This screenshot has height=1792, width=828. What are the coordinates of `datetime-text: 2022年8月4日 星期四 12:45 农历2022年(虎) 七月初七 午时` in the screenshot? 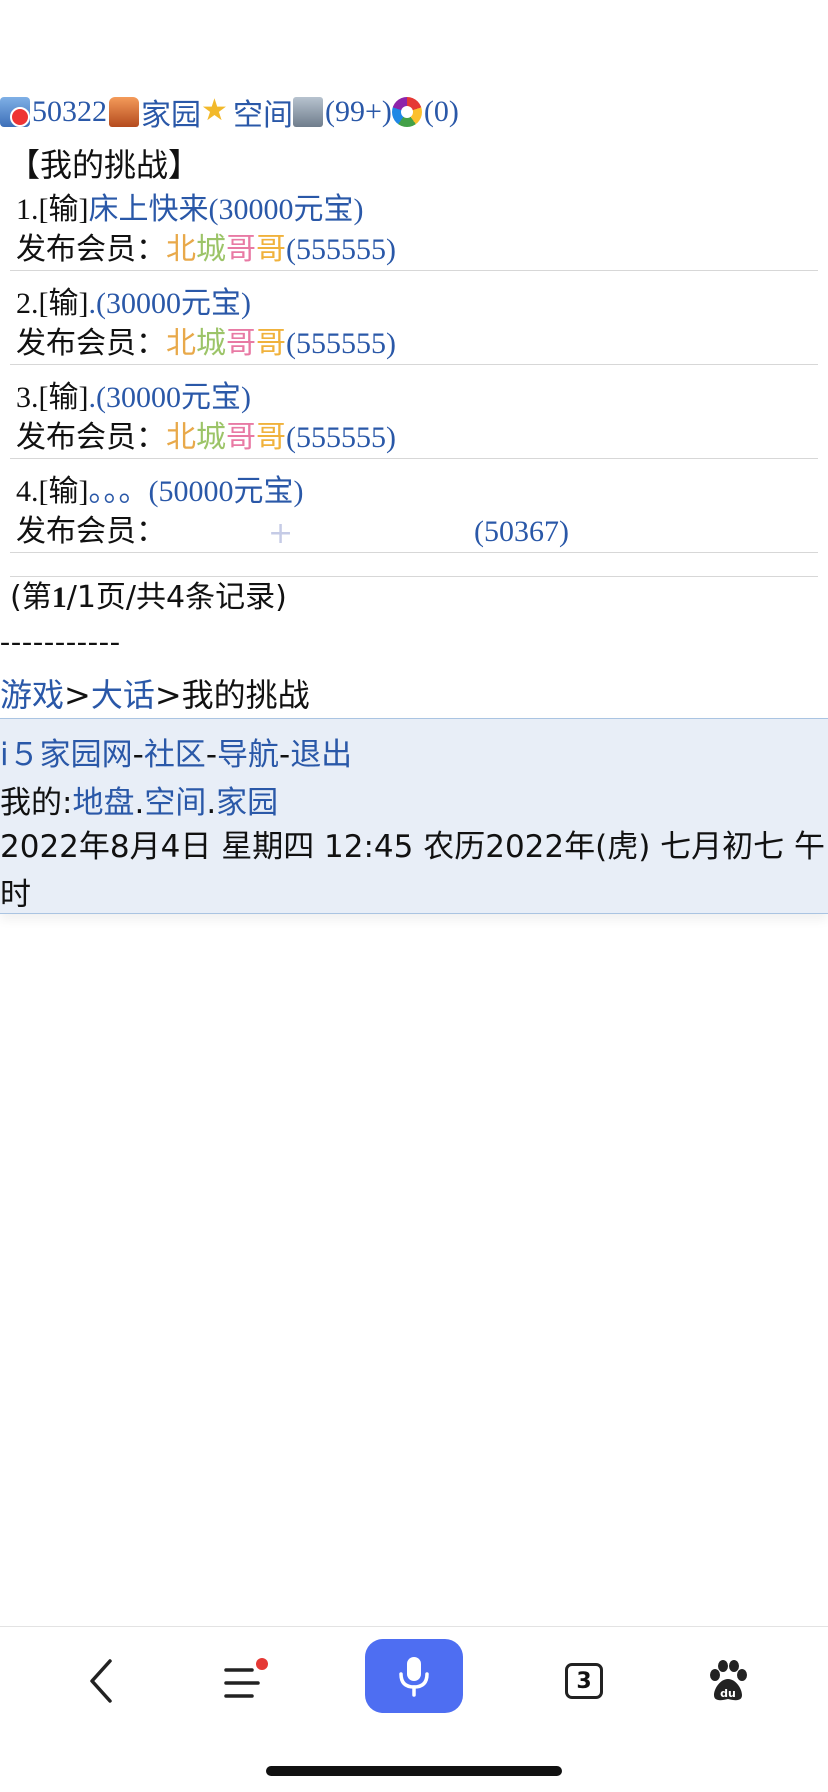 It's located at (413, 871).